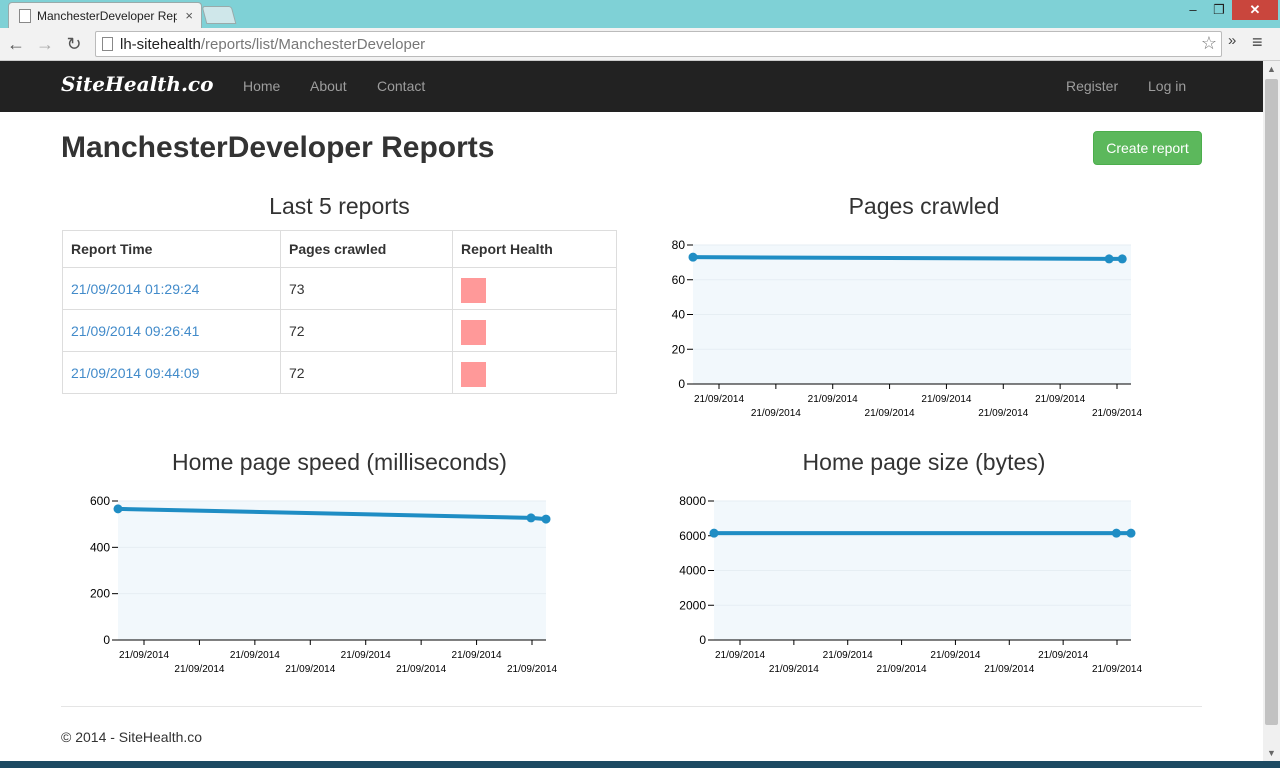 The width and height of the screenshot is (1280, 768). I want to click on y-tick-label: 0, so click(702, 640).